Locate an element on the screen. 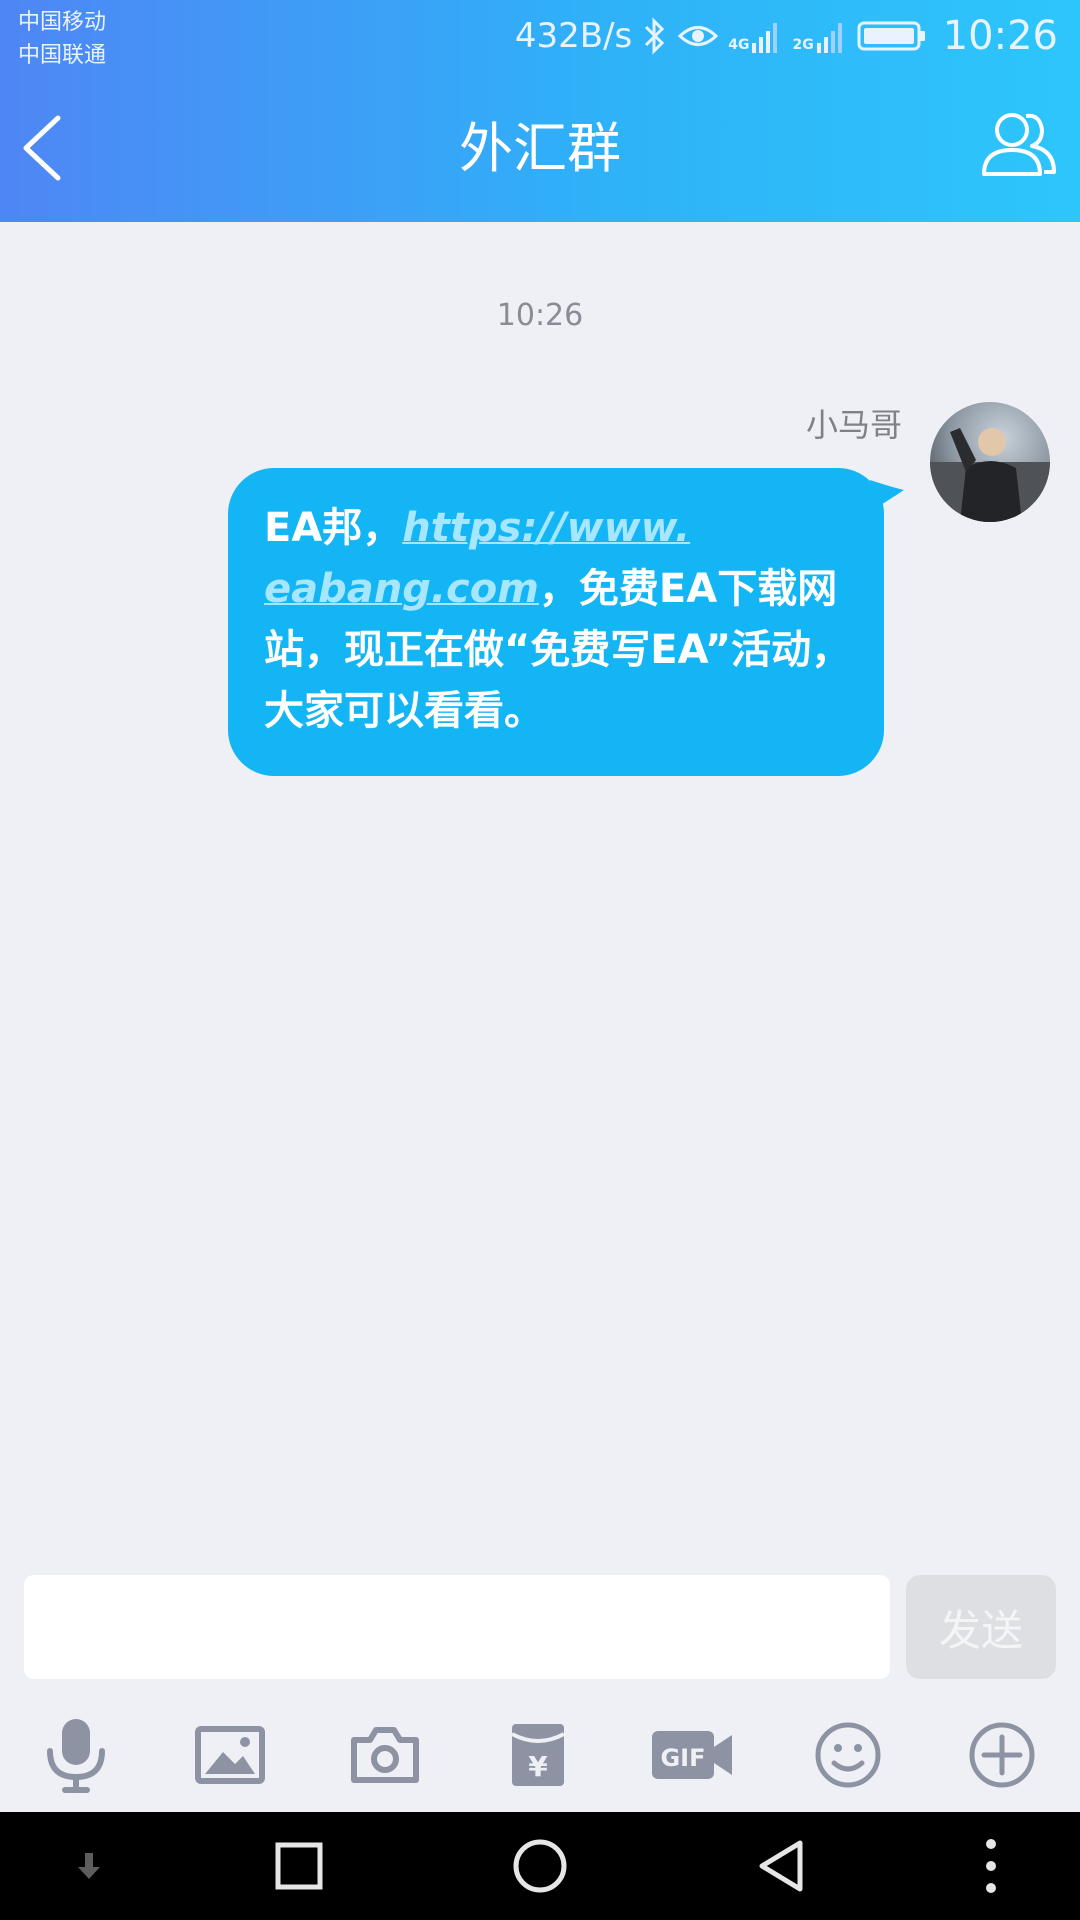 Image resolution: width=1080 pixels, height=1920 pixels. net-speed: 432B/s is located at coordinates (573, 36).